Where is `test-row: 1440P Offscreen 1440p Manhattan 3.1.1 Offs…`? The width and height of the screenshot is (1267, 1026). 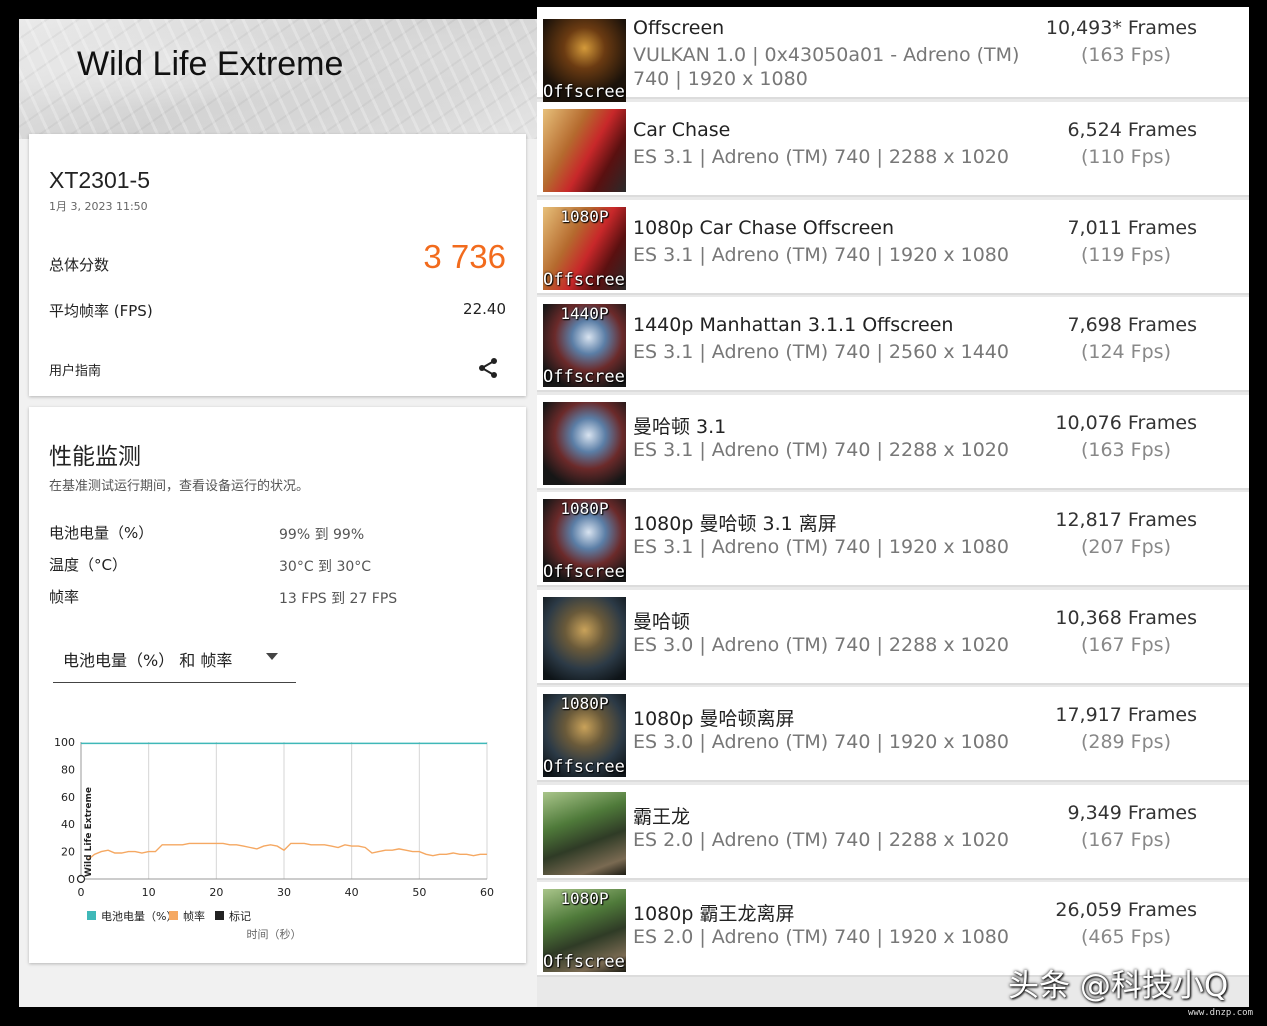
test-row: 1440P Offscreen 1440p Manhattan 3.1.1 Offs… is located at coordinates (893, 344).